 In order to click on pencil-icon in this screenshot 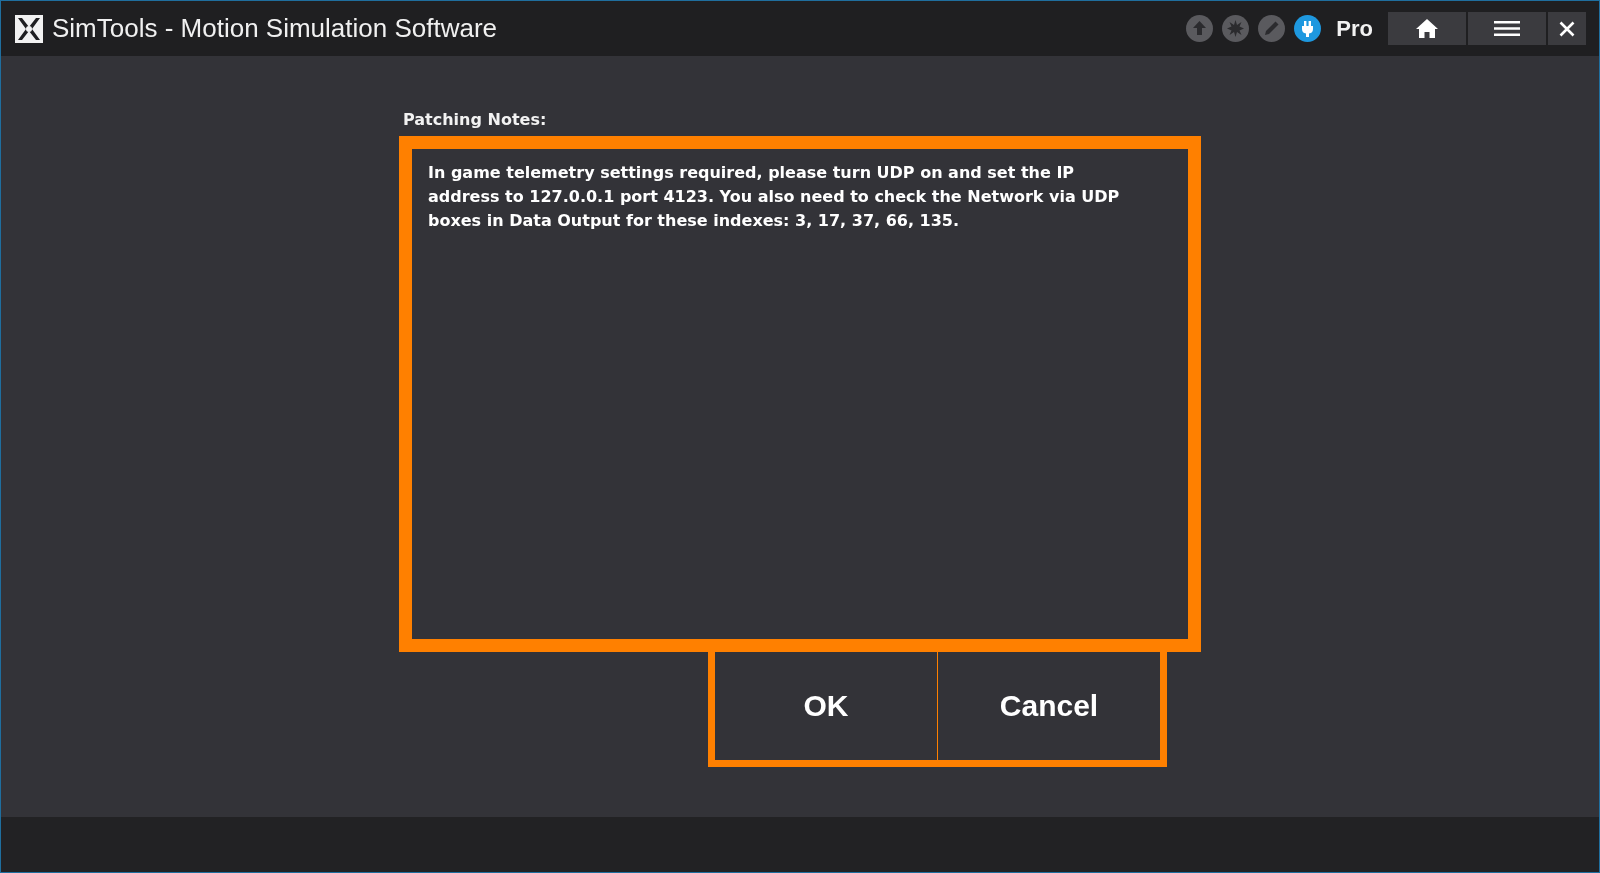, I will do `click(1272, 28)`.